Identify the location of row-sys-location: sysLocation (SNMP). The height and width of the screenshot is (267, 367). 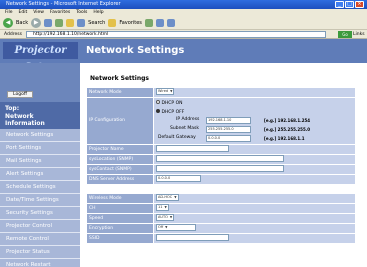
(221, 159).